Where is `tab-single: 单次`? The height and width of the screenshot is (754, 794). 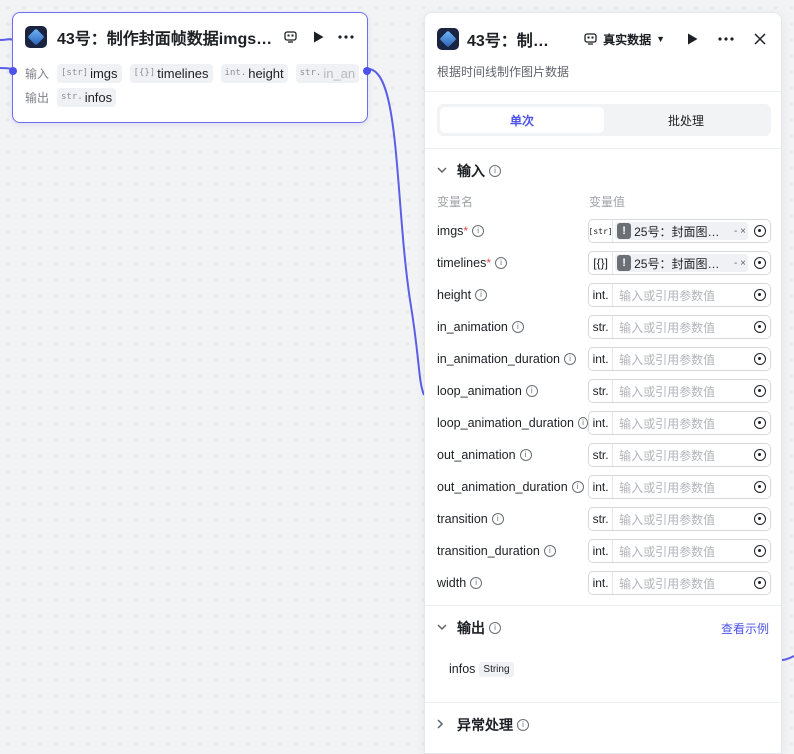
tab-single: 单次 is located at coordinates (522, 120).